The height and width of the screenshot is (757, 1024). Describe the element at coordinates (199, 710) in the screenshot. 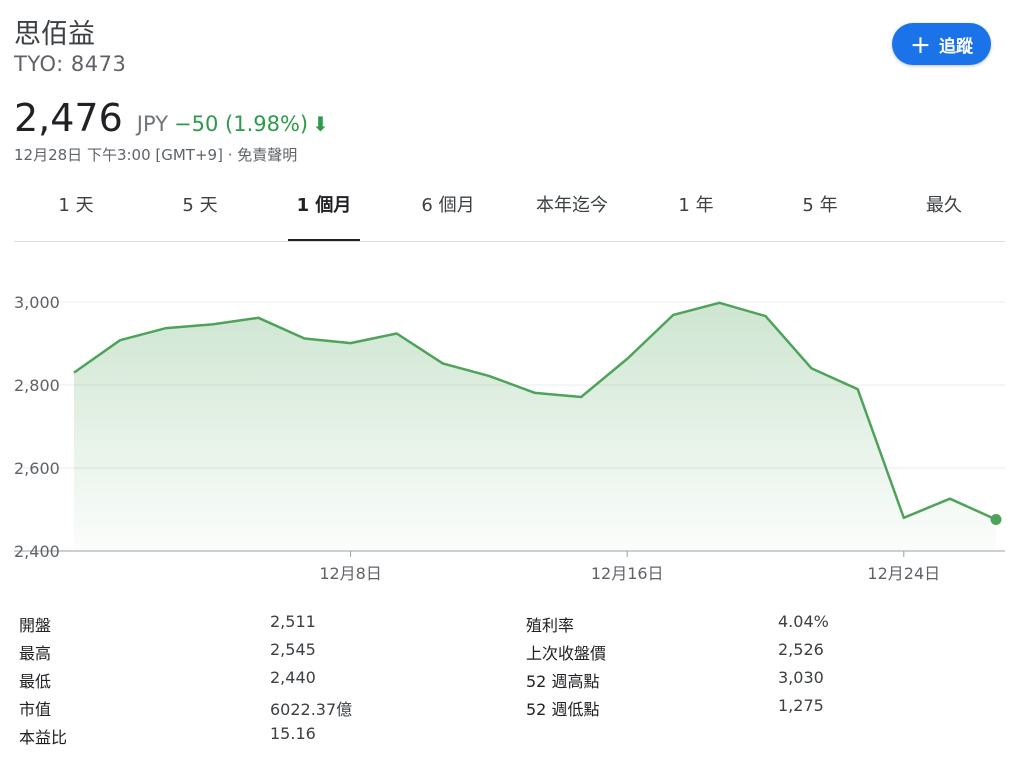

I see `stat-row-market-cap: 市值 6022.37億` at that location.